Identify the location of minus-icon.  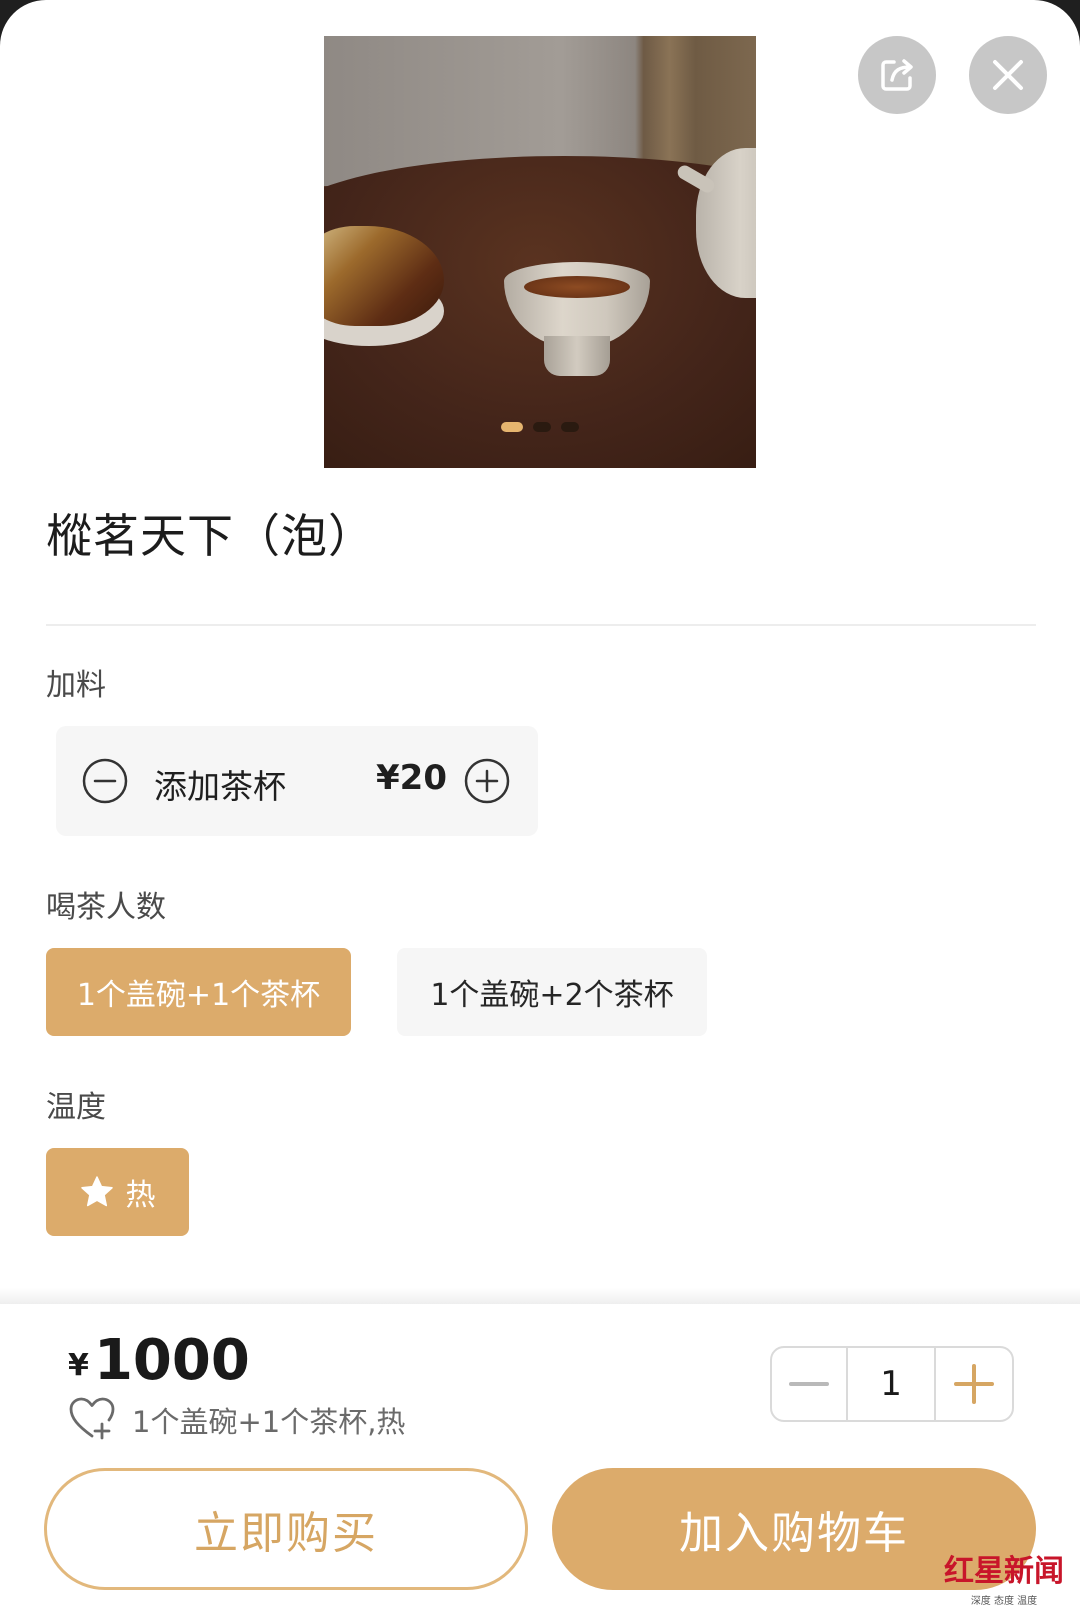
(809, 1384).